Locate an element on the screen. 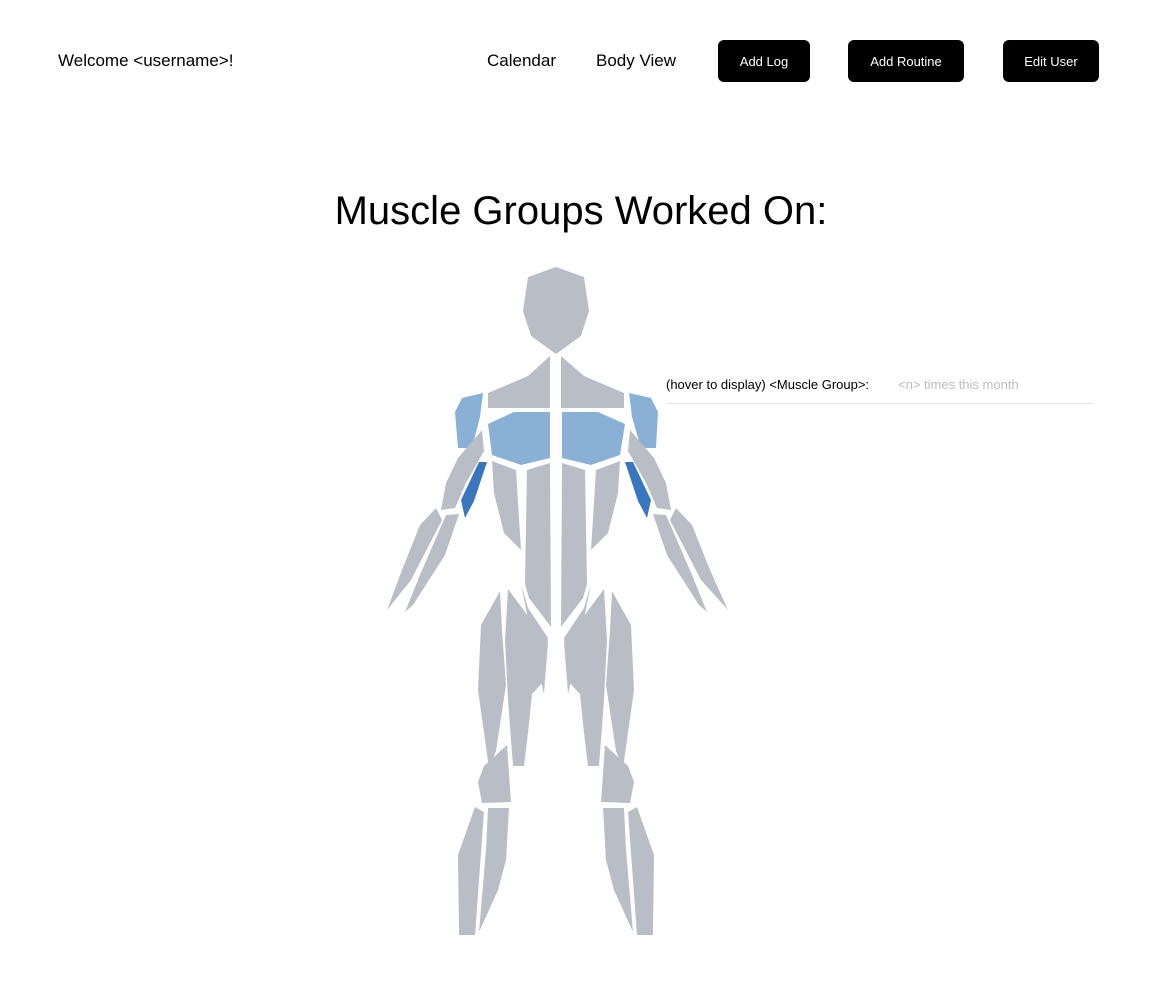  hover-muscle-group-count: <n> times this month is located at coordinates (958, 384).